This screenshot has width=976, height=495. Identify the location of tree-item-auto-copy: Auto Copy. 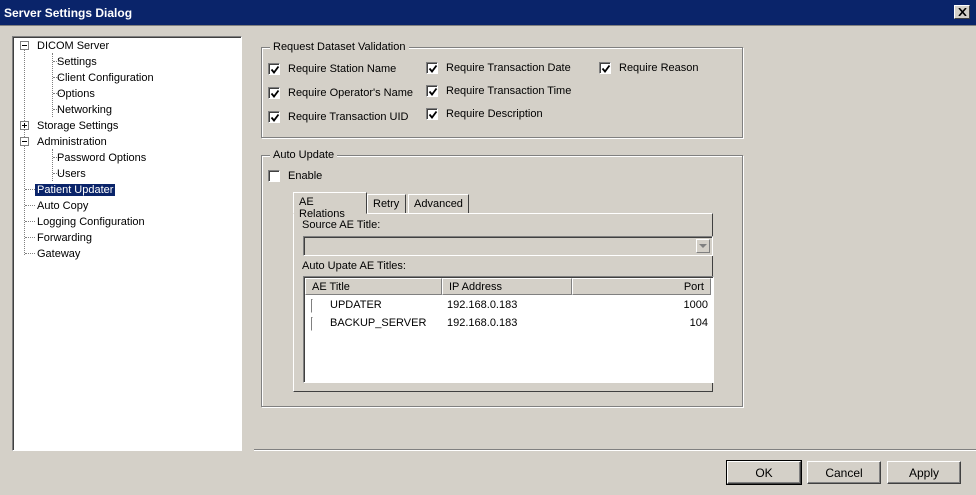
(62, 206).